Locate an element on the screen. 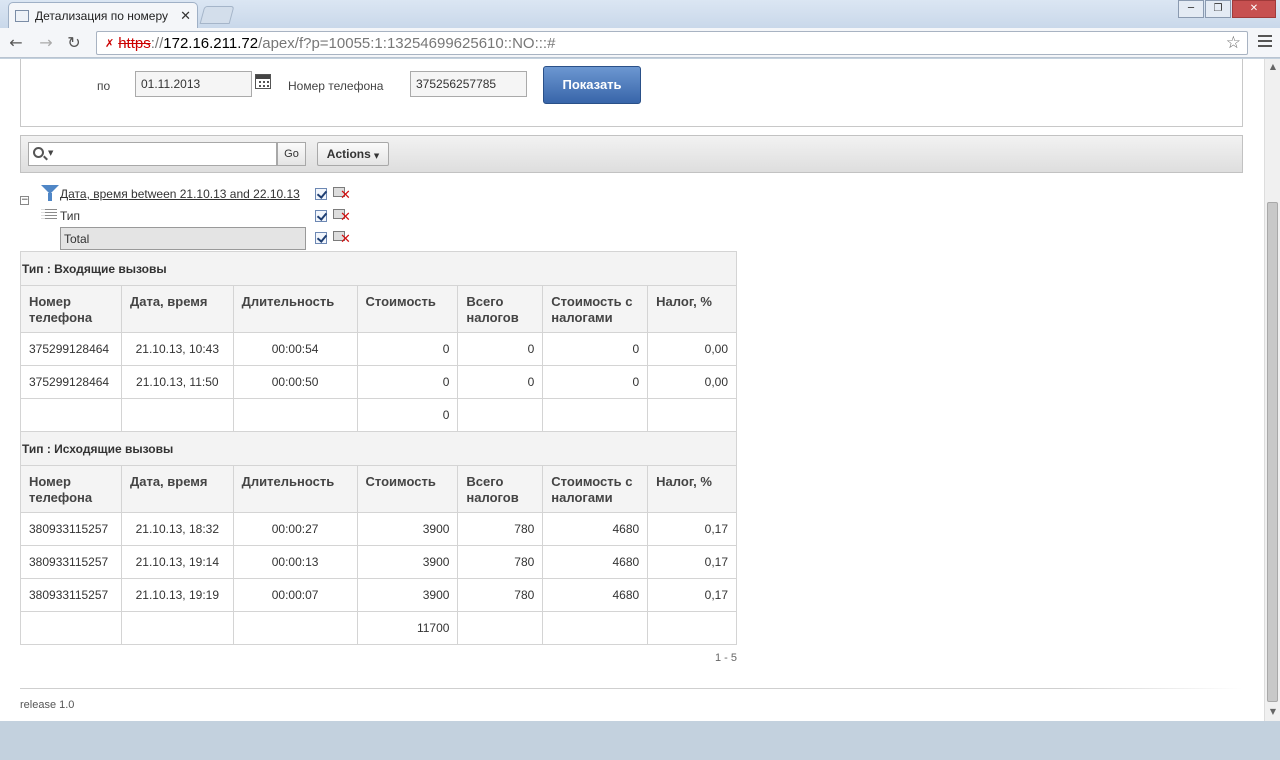 The image size is (1280, 760). url-scheme: https is located at coordinates (134, 43).